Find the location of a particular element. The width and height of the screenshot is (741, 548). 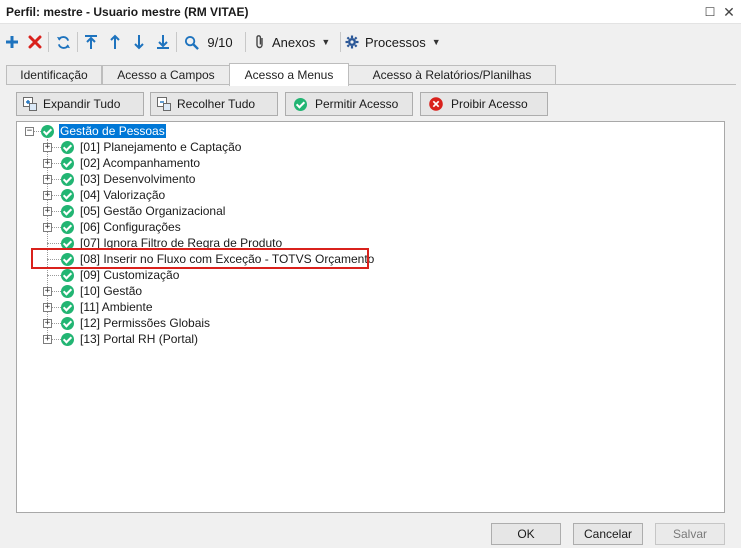

toolbar: 9/10 Anexos ▼ Processos ▼ is located at coordinates (370, 42).